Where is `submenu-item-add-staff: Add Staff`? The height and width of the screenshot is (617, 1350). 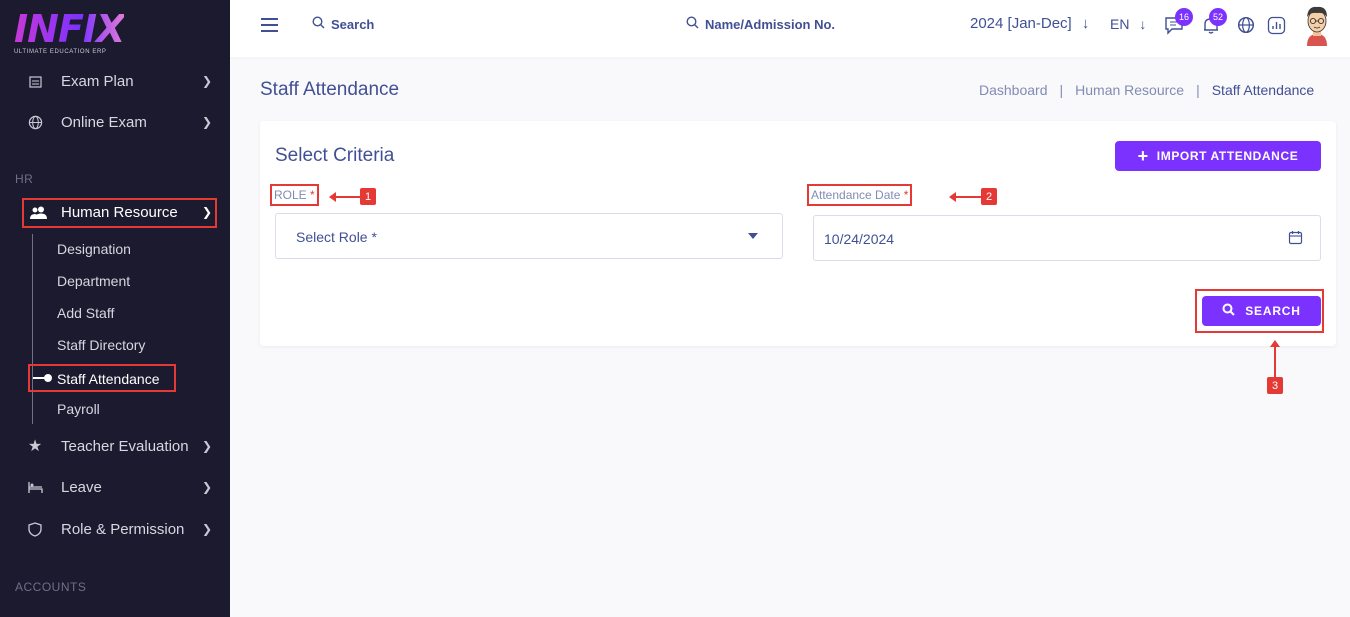
submenu-item-add-staff: Add Staff is located at coordinates (85, 313).